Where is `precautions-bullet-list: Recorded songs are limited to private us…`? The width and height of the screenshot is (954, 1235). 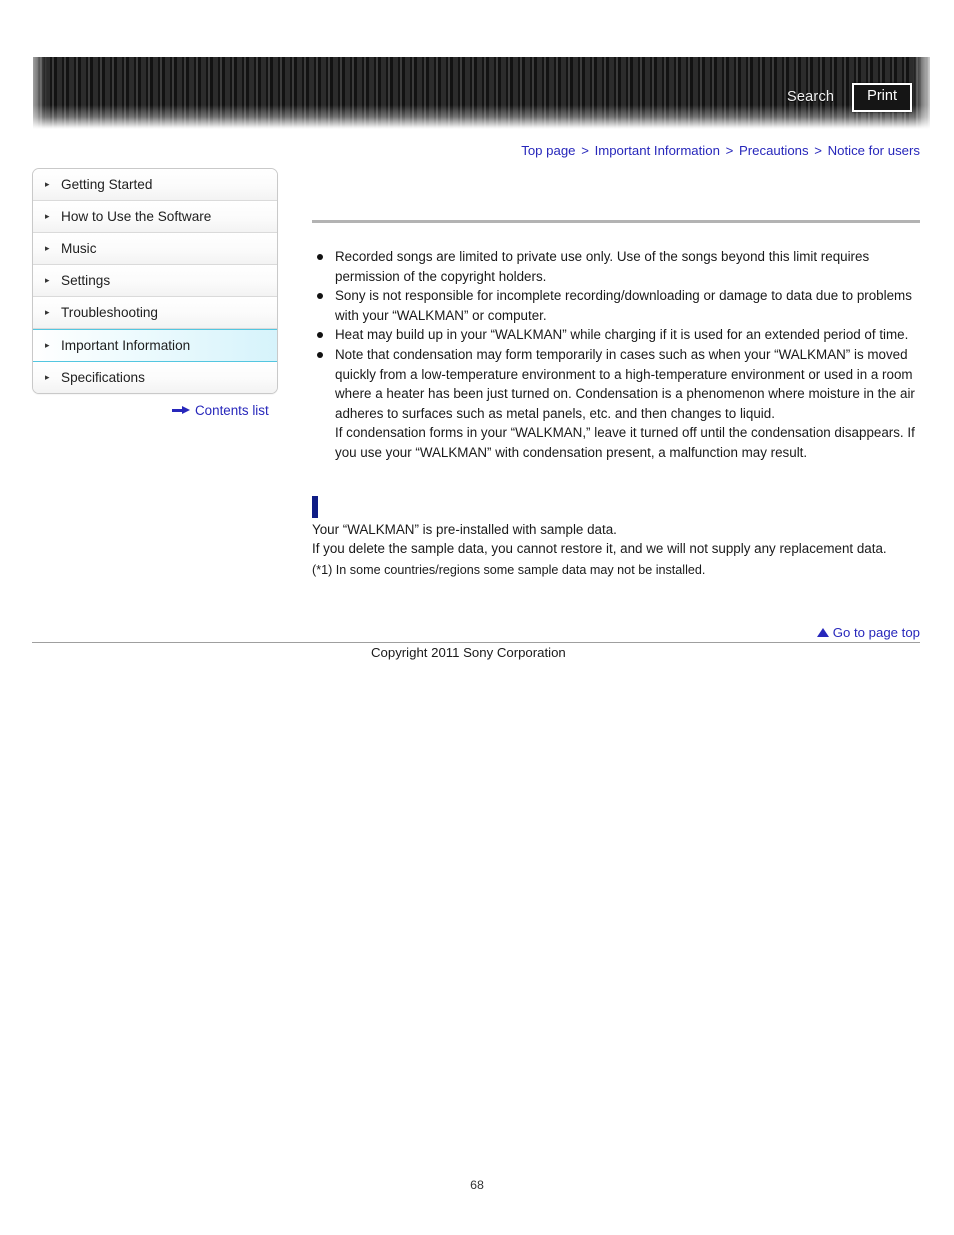
precautions-bullet-list: Recorded songs are limited to private us… is located at coordinates (616, 355).